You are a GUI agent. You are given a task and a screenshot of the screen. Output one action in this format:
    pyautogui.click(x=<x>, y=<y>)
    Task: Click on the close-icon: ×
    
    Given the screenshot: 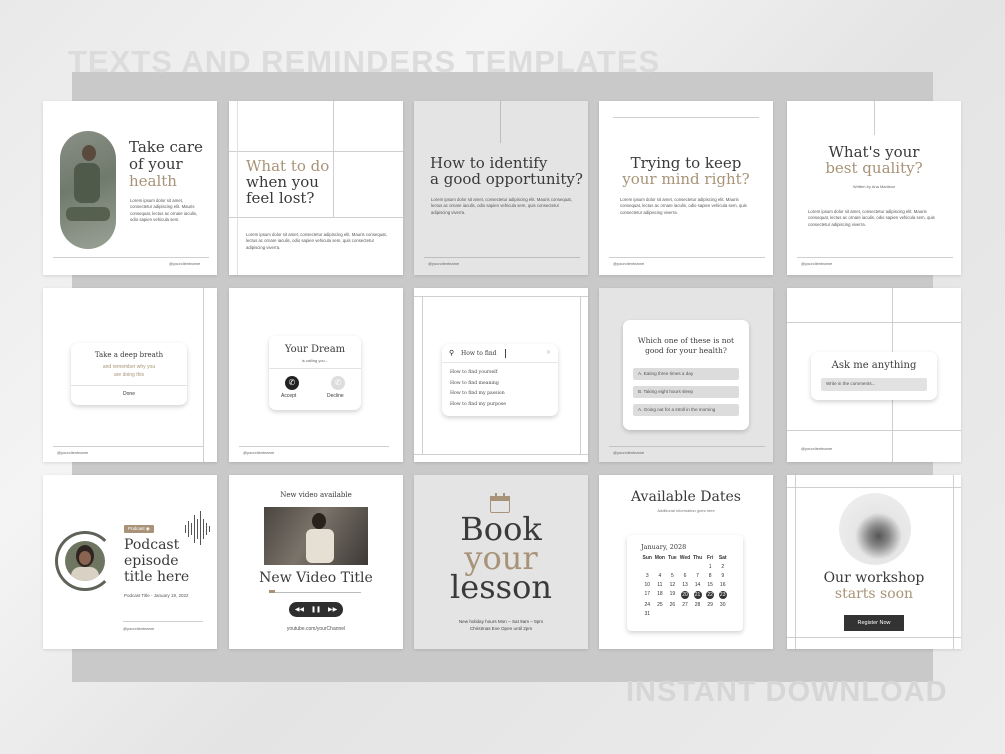 What is the action you would take?
    pyautogui.click(x=548, y=352)
    